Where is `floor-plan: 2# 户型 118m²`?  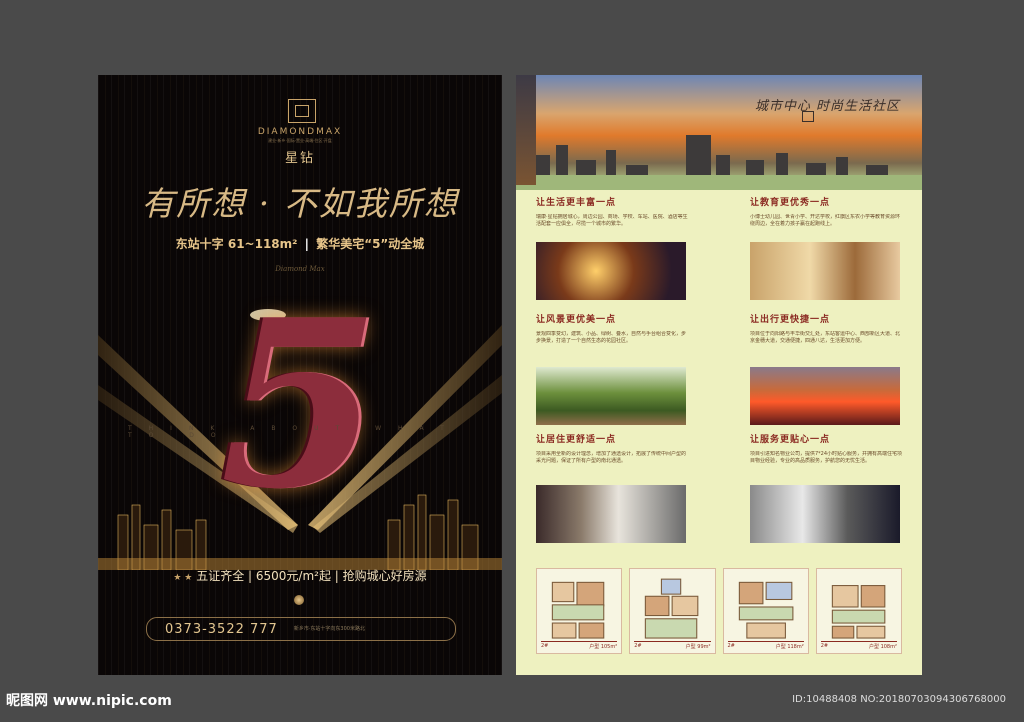
floor-plan: 2# 户型 118m² is located at coordinates (765, 611).